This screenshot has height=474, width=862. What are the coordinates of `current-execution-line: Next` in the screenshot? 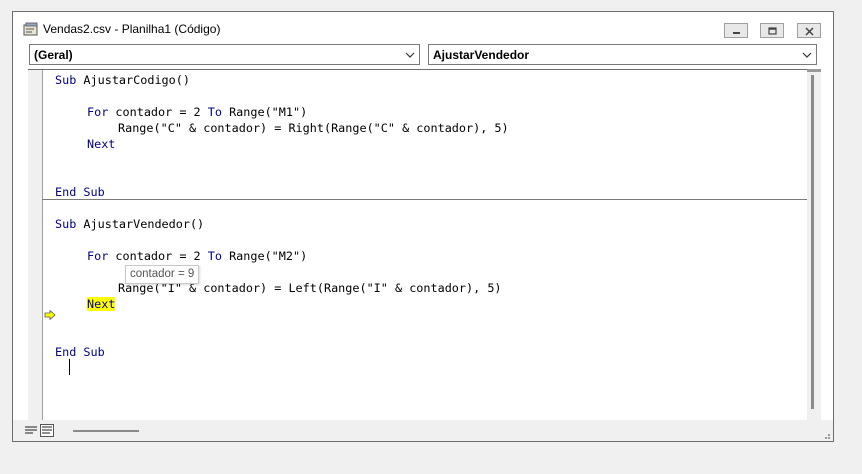 It's located at (101, 304).